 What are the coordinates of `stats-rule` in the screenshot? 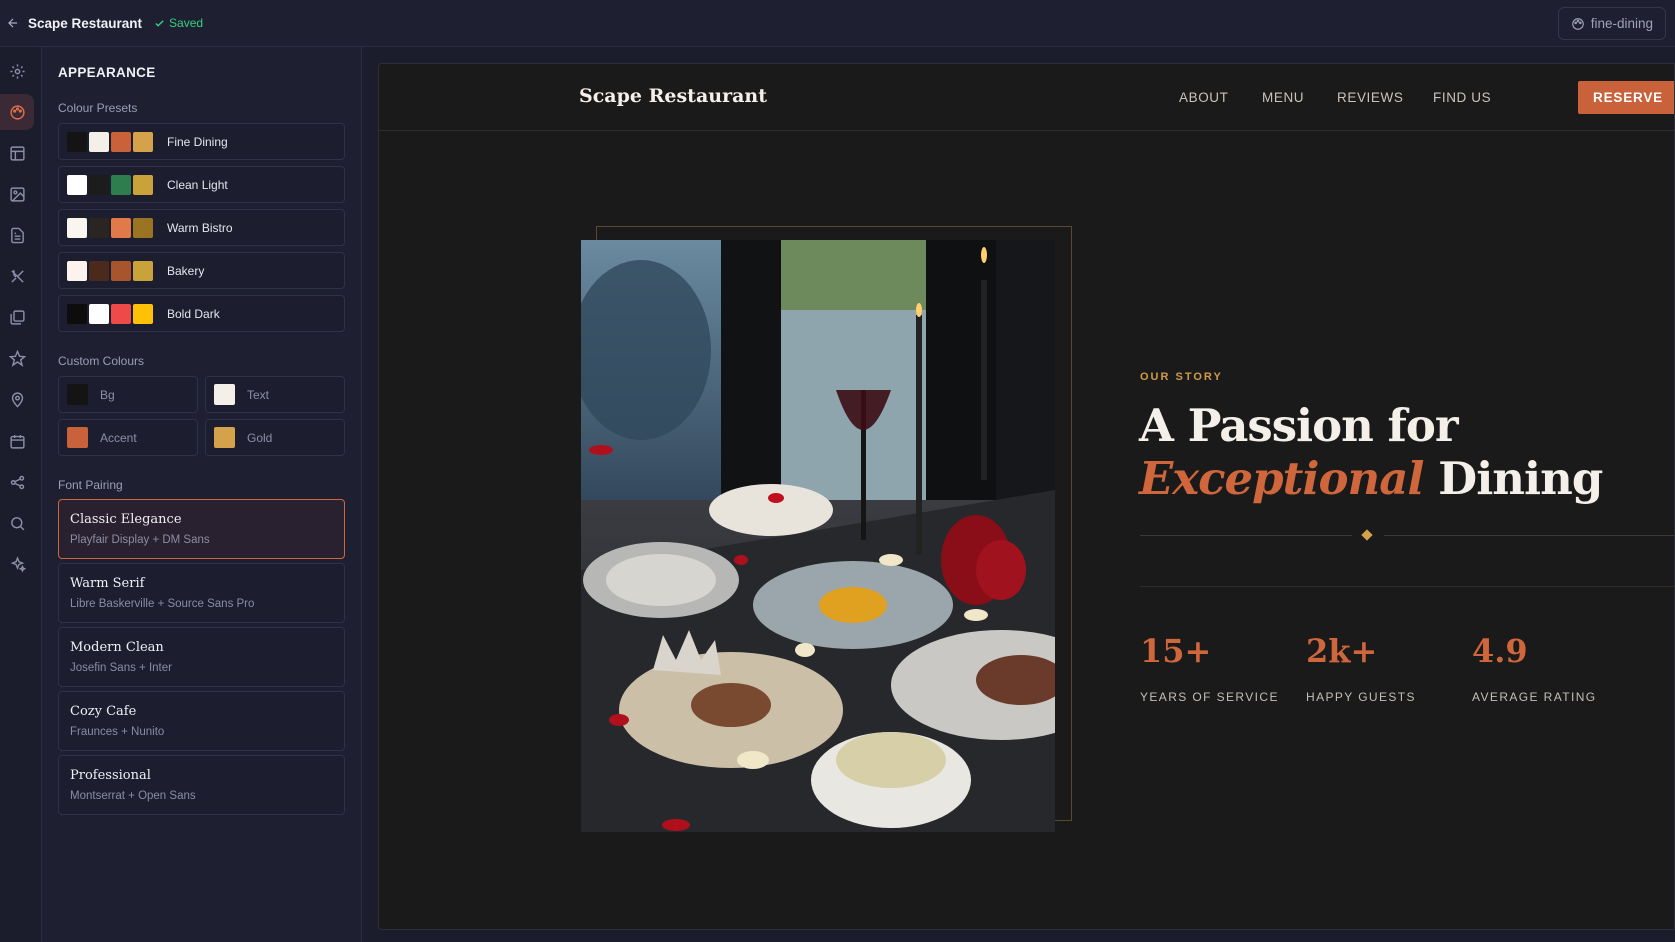 It's located at (1407, 586).